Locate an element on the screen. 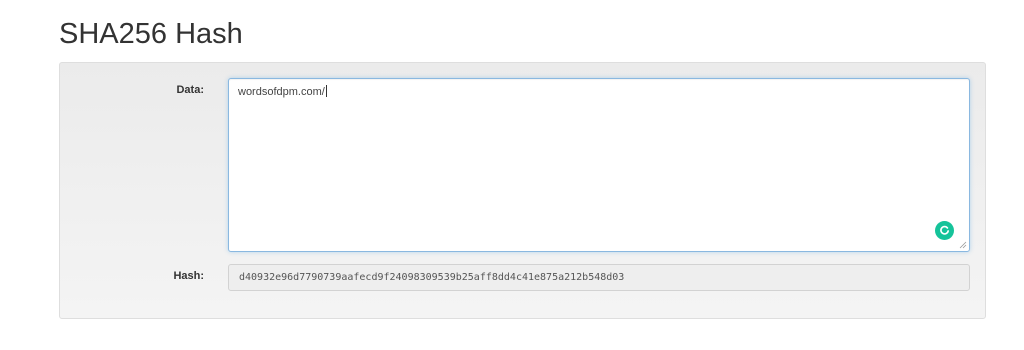 The image size is (1024, 350). page-title: SHA256 Hash is located at coordinates (151, 34).